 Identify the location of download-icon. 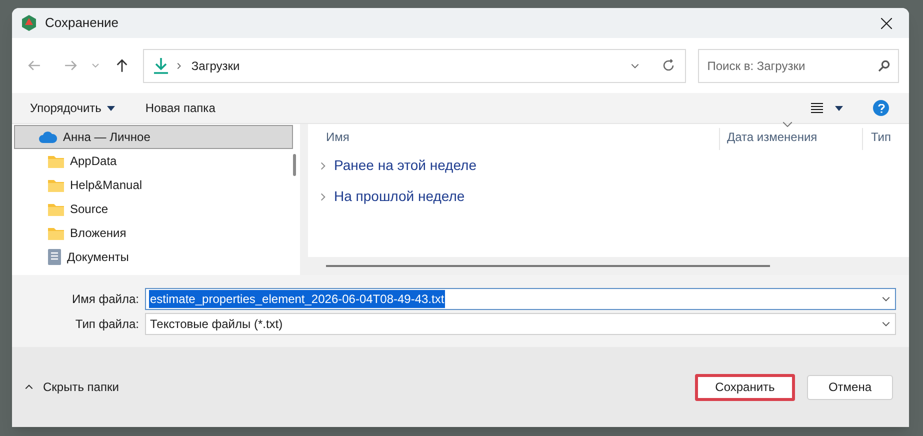
(161, 66).